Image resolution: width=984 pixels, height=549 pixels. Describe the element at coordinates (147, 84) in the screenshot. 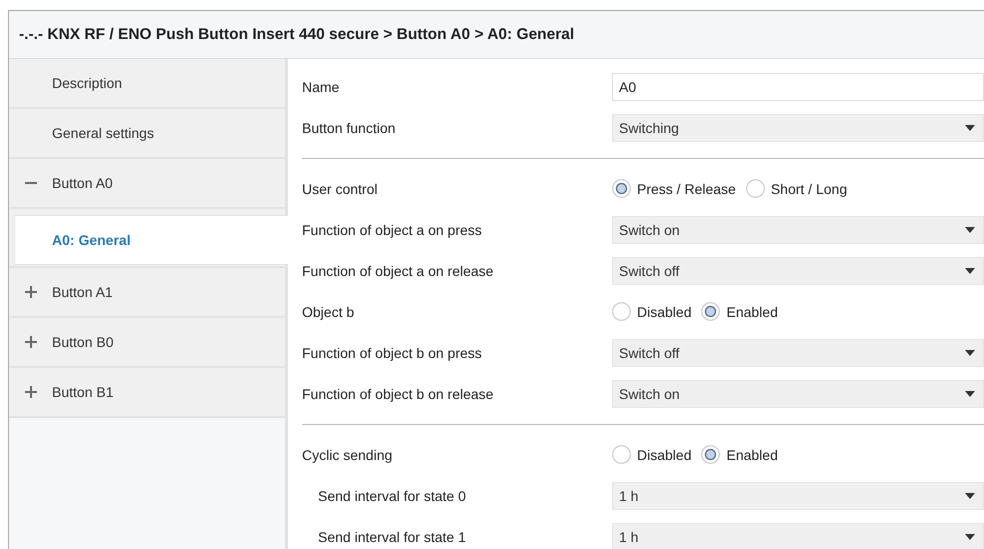

I see `sidebar-item: Description` at that location.